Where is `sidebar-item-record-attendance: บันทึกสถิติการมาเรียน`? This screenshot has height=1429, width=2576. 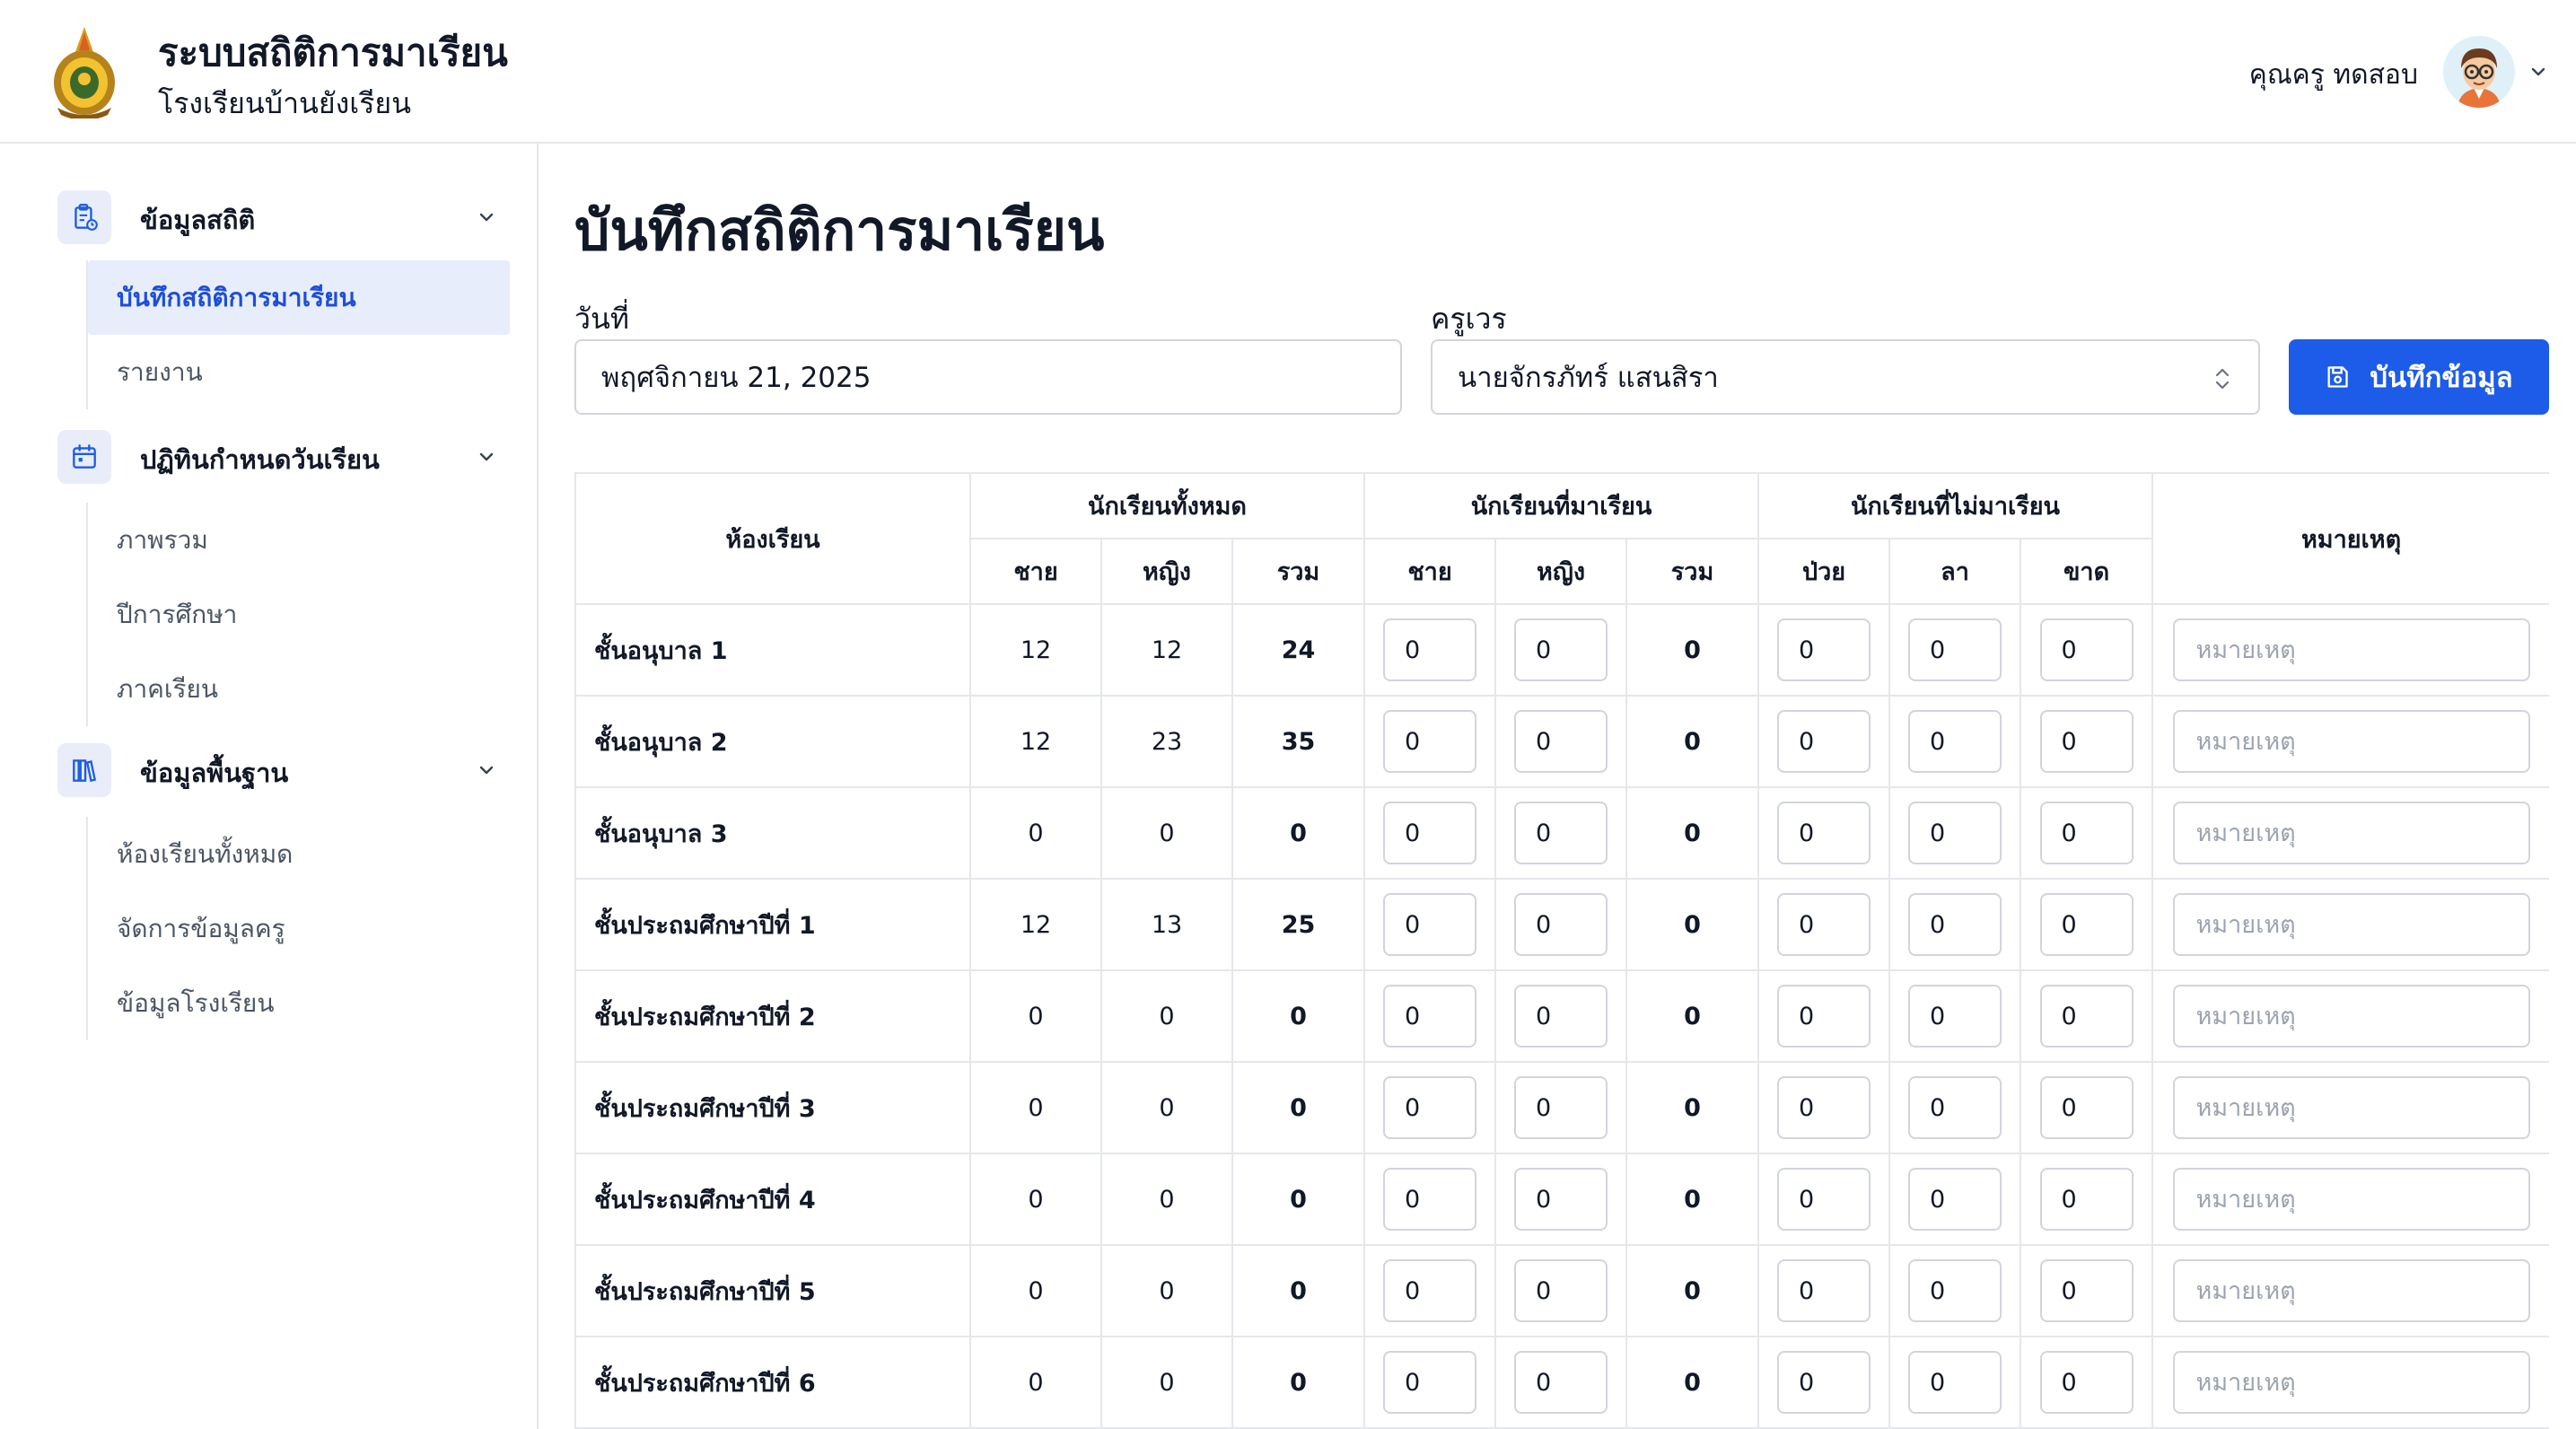
sidebar-item-record-attendance: บันทึกสถิติการมาเรียน is located at coordinates (299, 297).